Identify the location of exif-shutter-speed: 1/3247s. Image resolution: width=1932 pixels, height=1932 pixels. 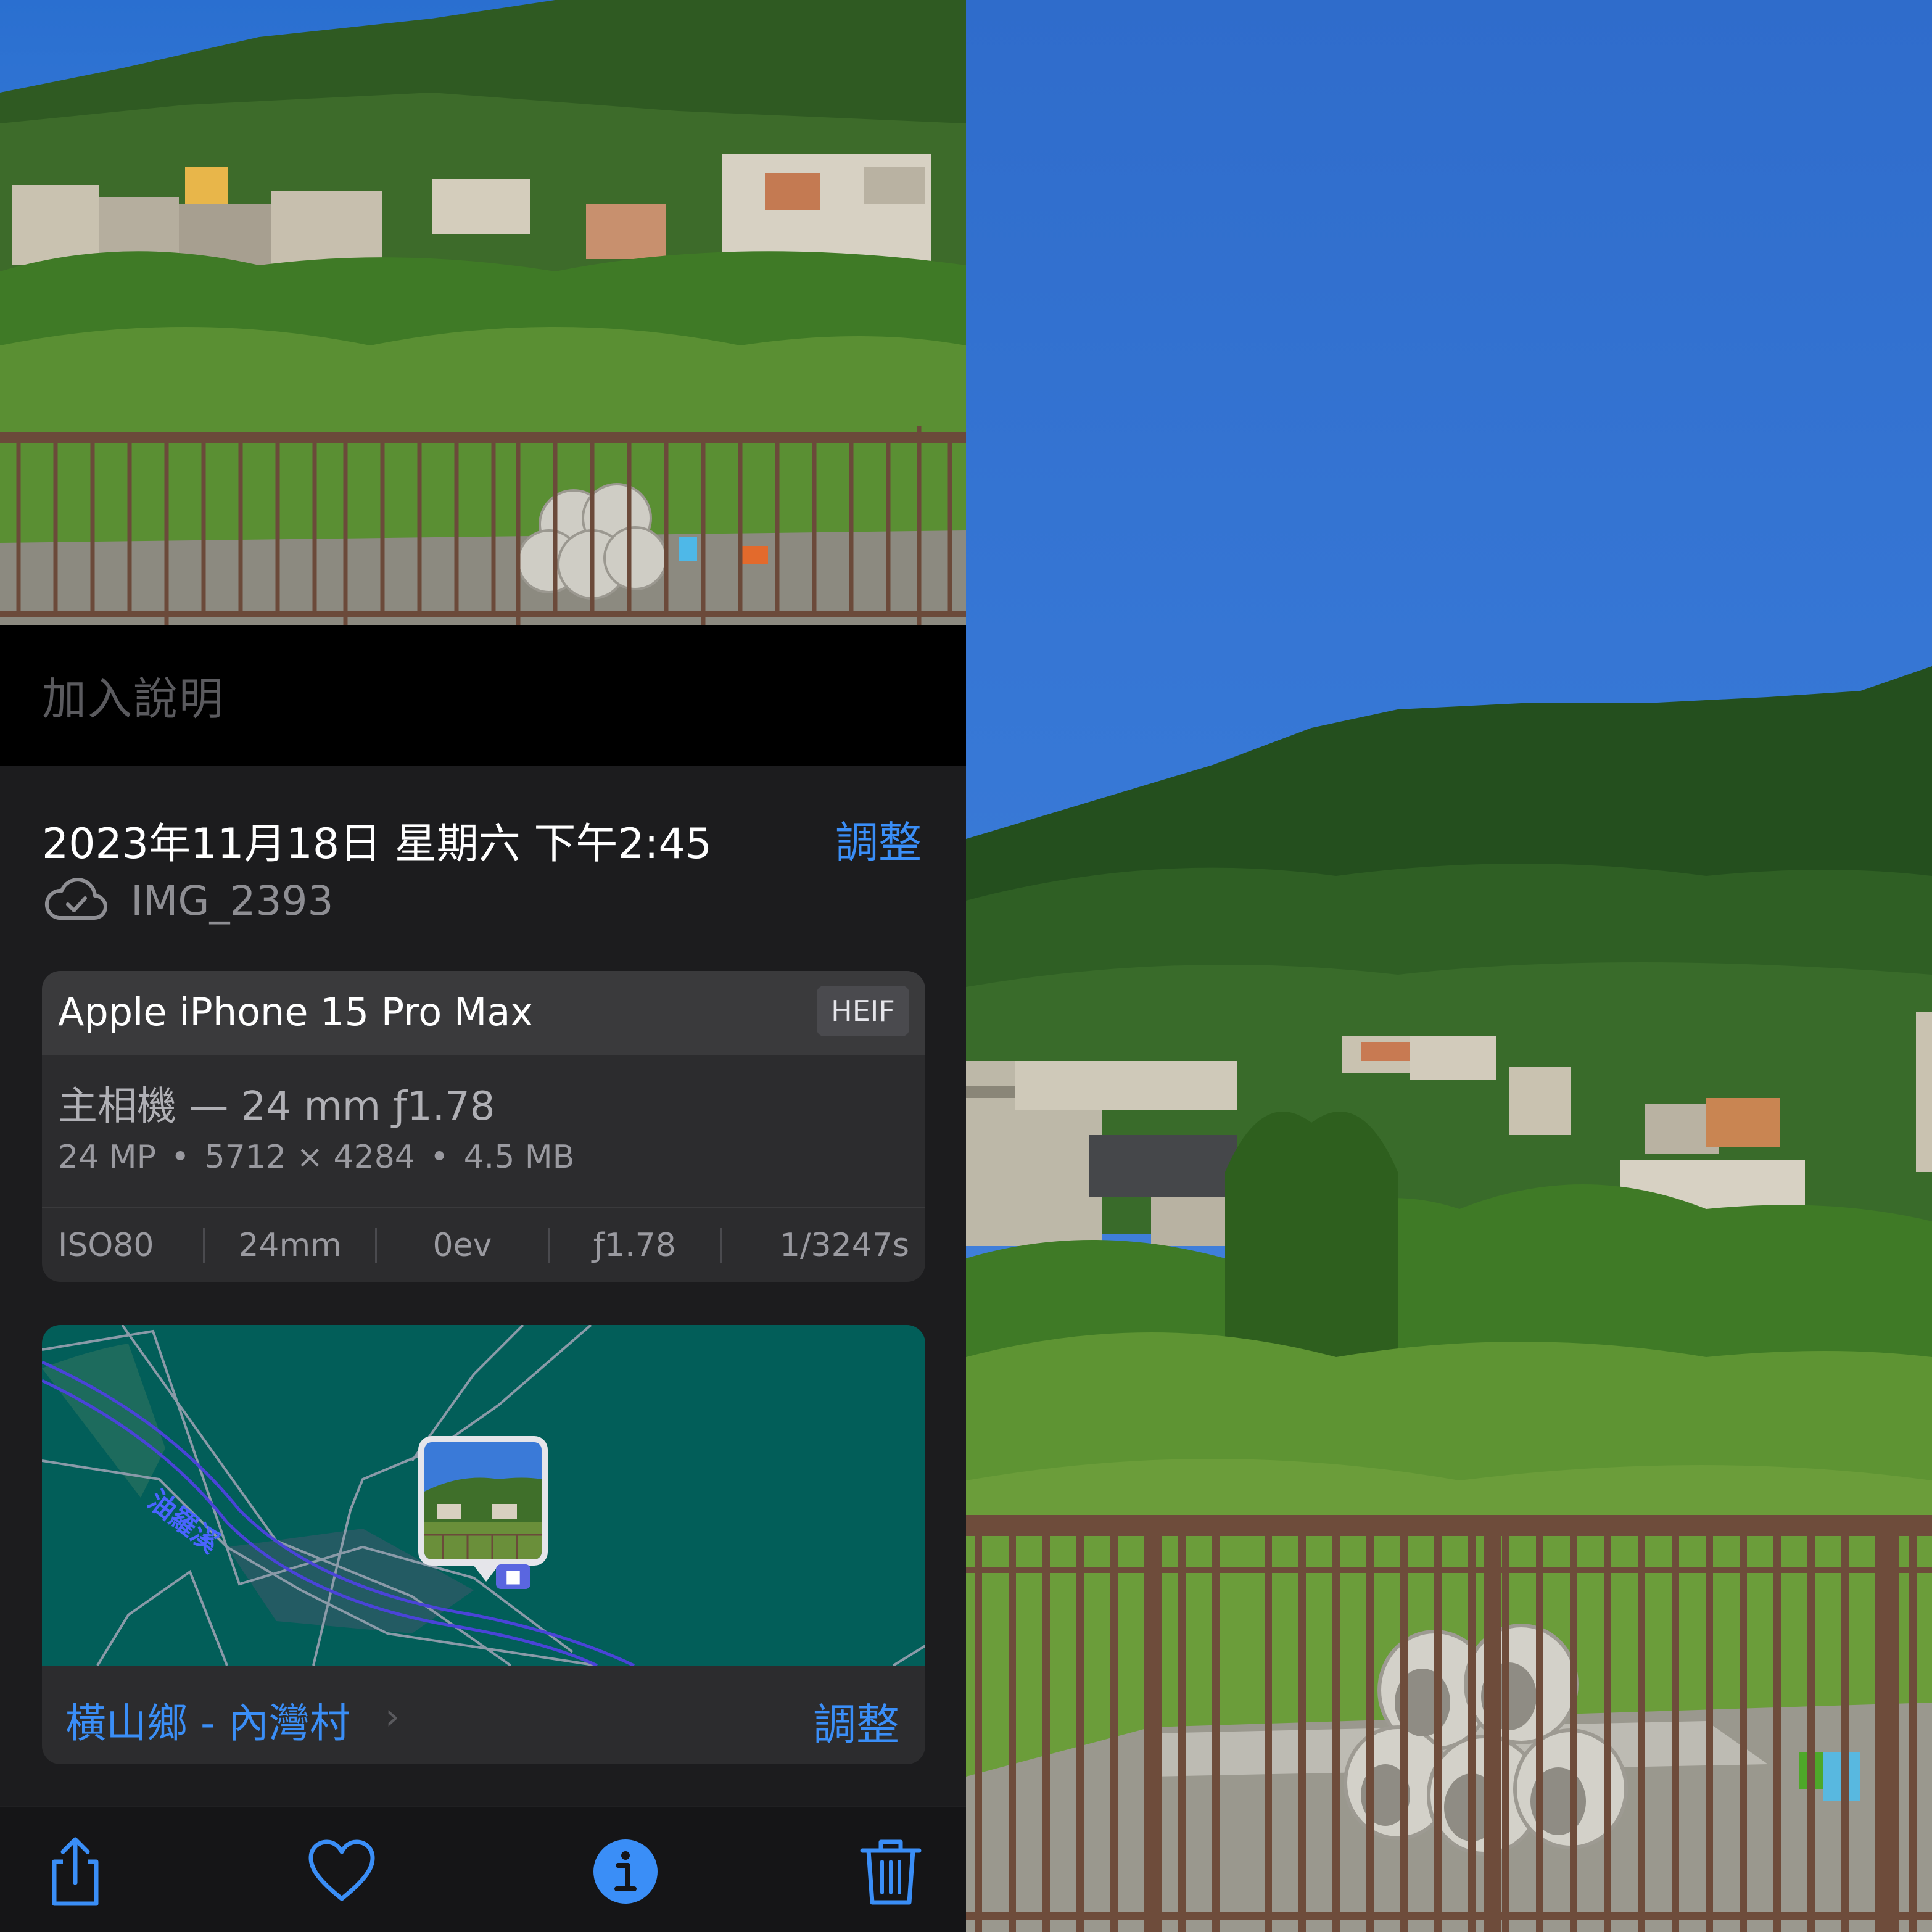
(844, 1245).